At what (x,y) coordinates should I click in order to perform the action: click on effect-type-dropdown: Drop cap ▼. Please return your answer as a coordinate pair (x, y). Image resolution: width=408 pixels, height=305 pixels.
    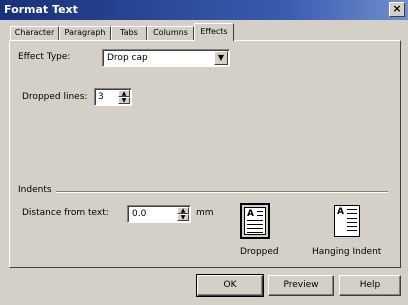
    Looking at the image, I should click on (166, 58).